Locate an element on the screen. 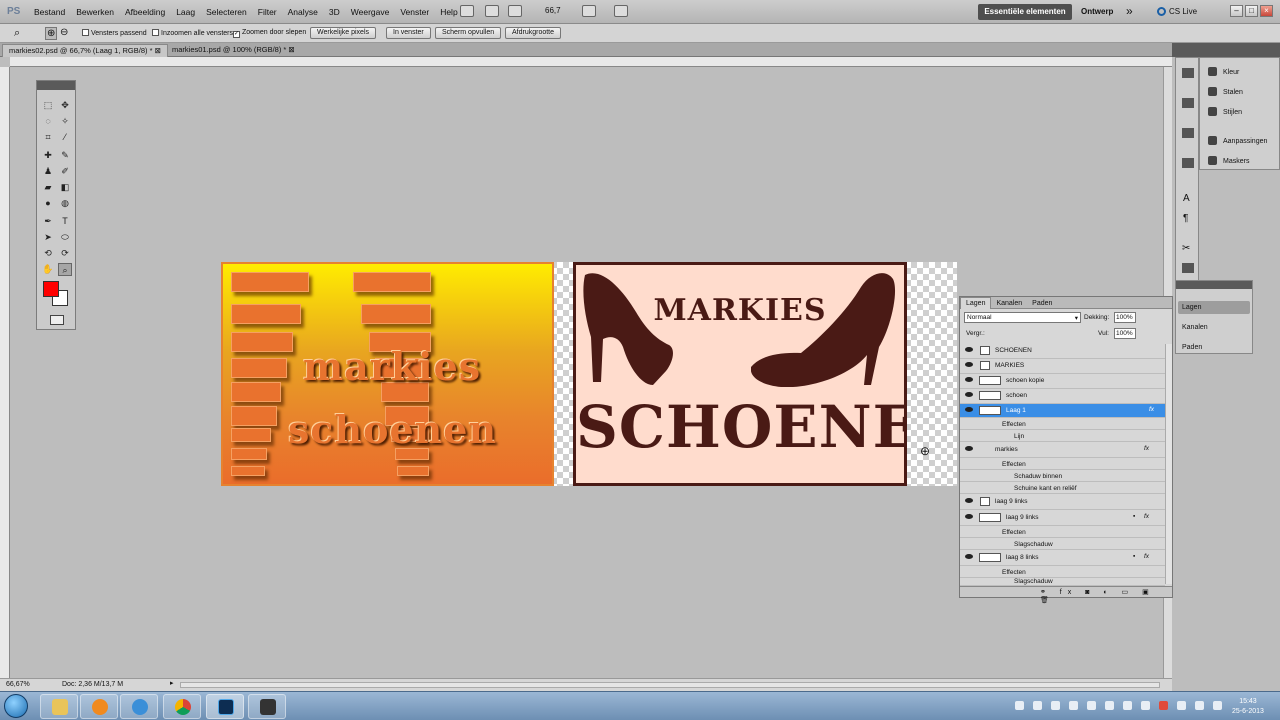  menu-bewerken: Bewerken is located at coordinates (95, 12).